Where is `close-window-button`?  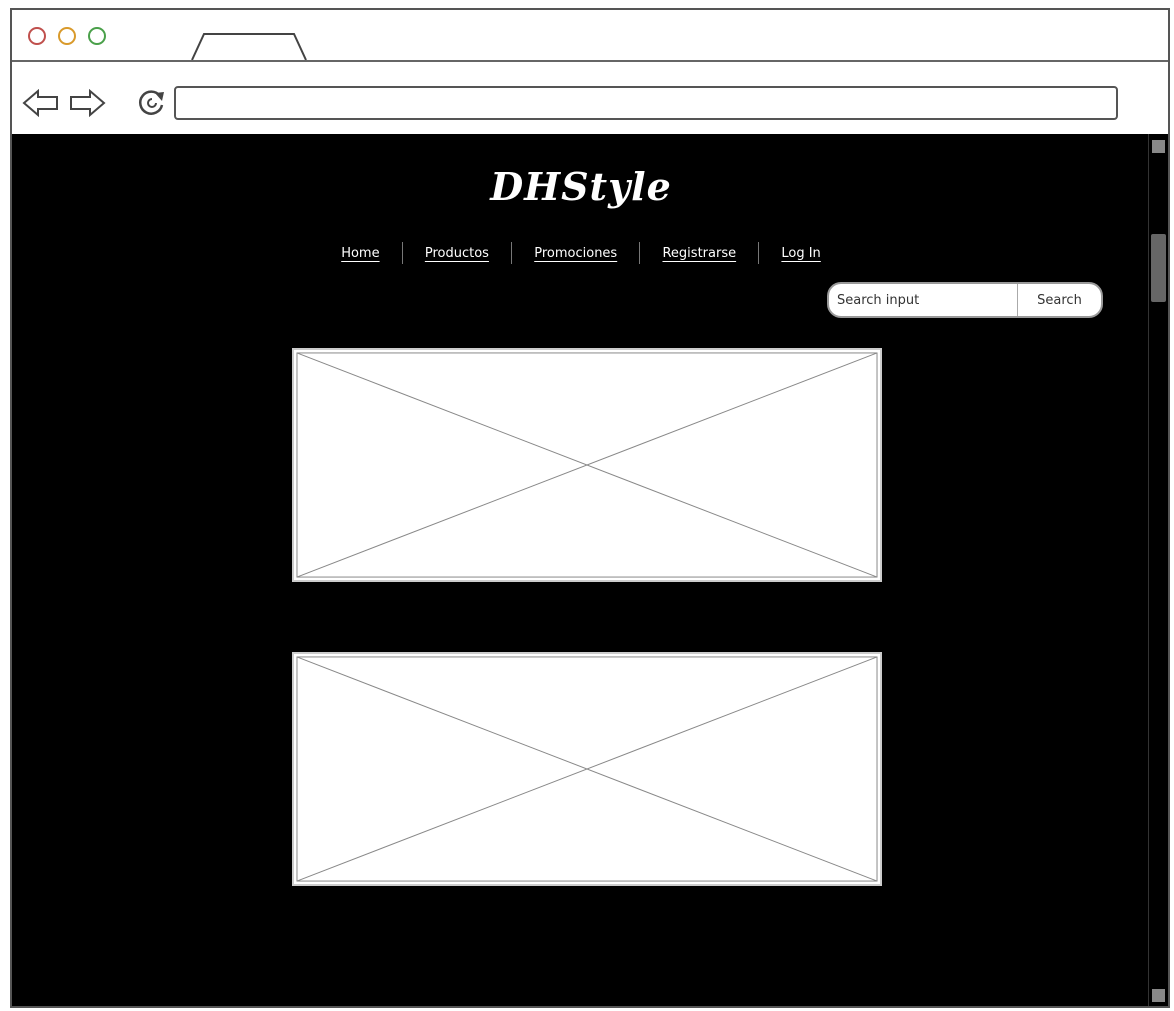
close-window-button is located at coordinates (37, 36).